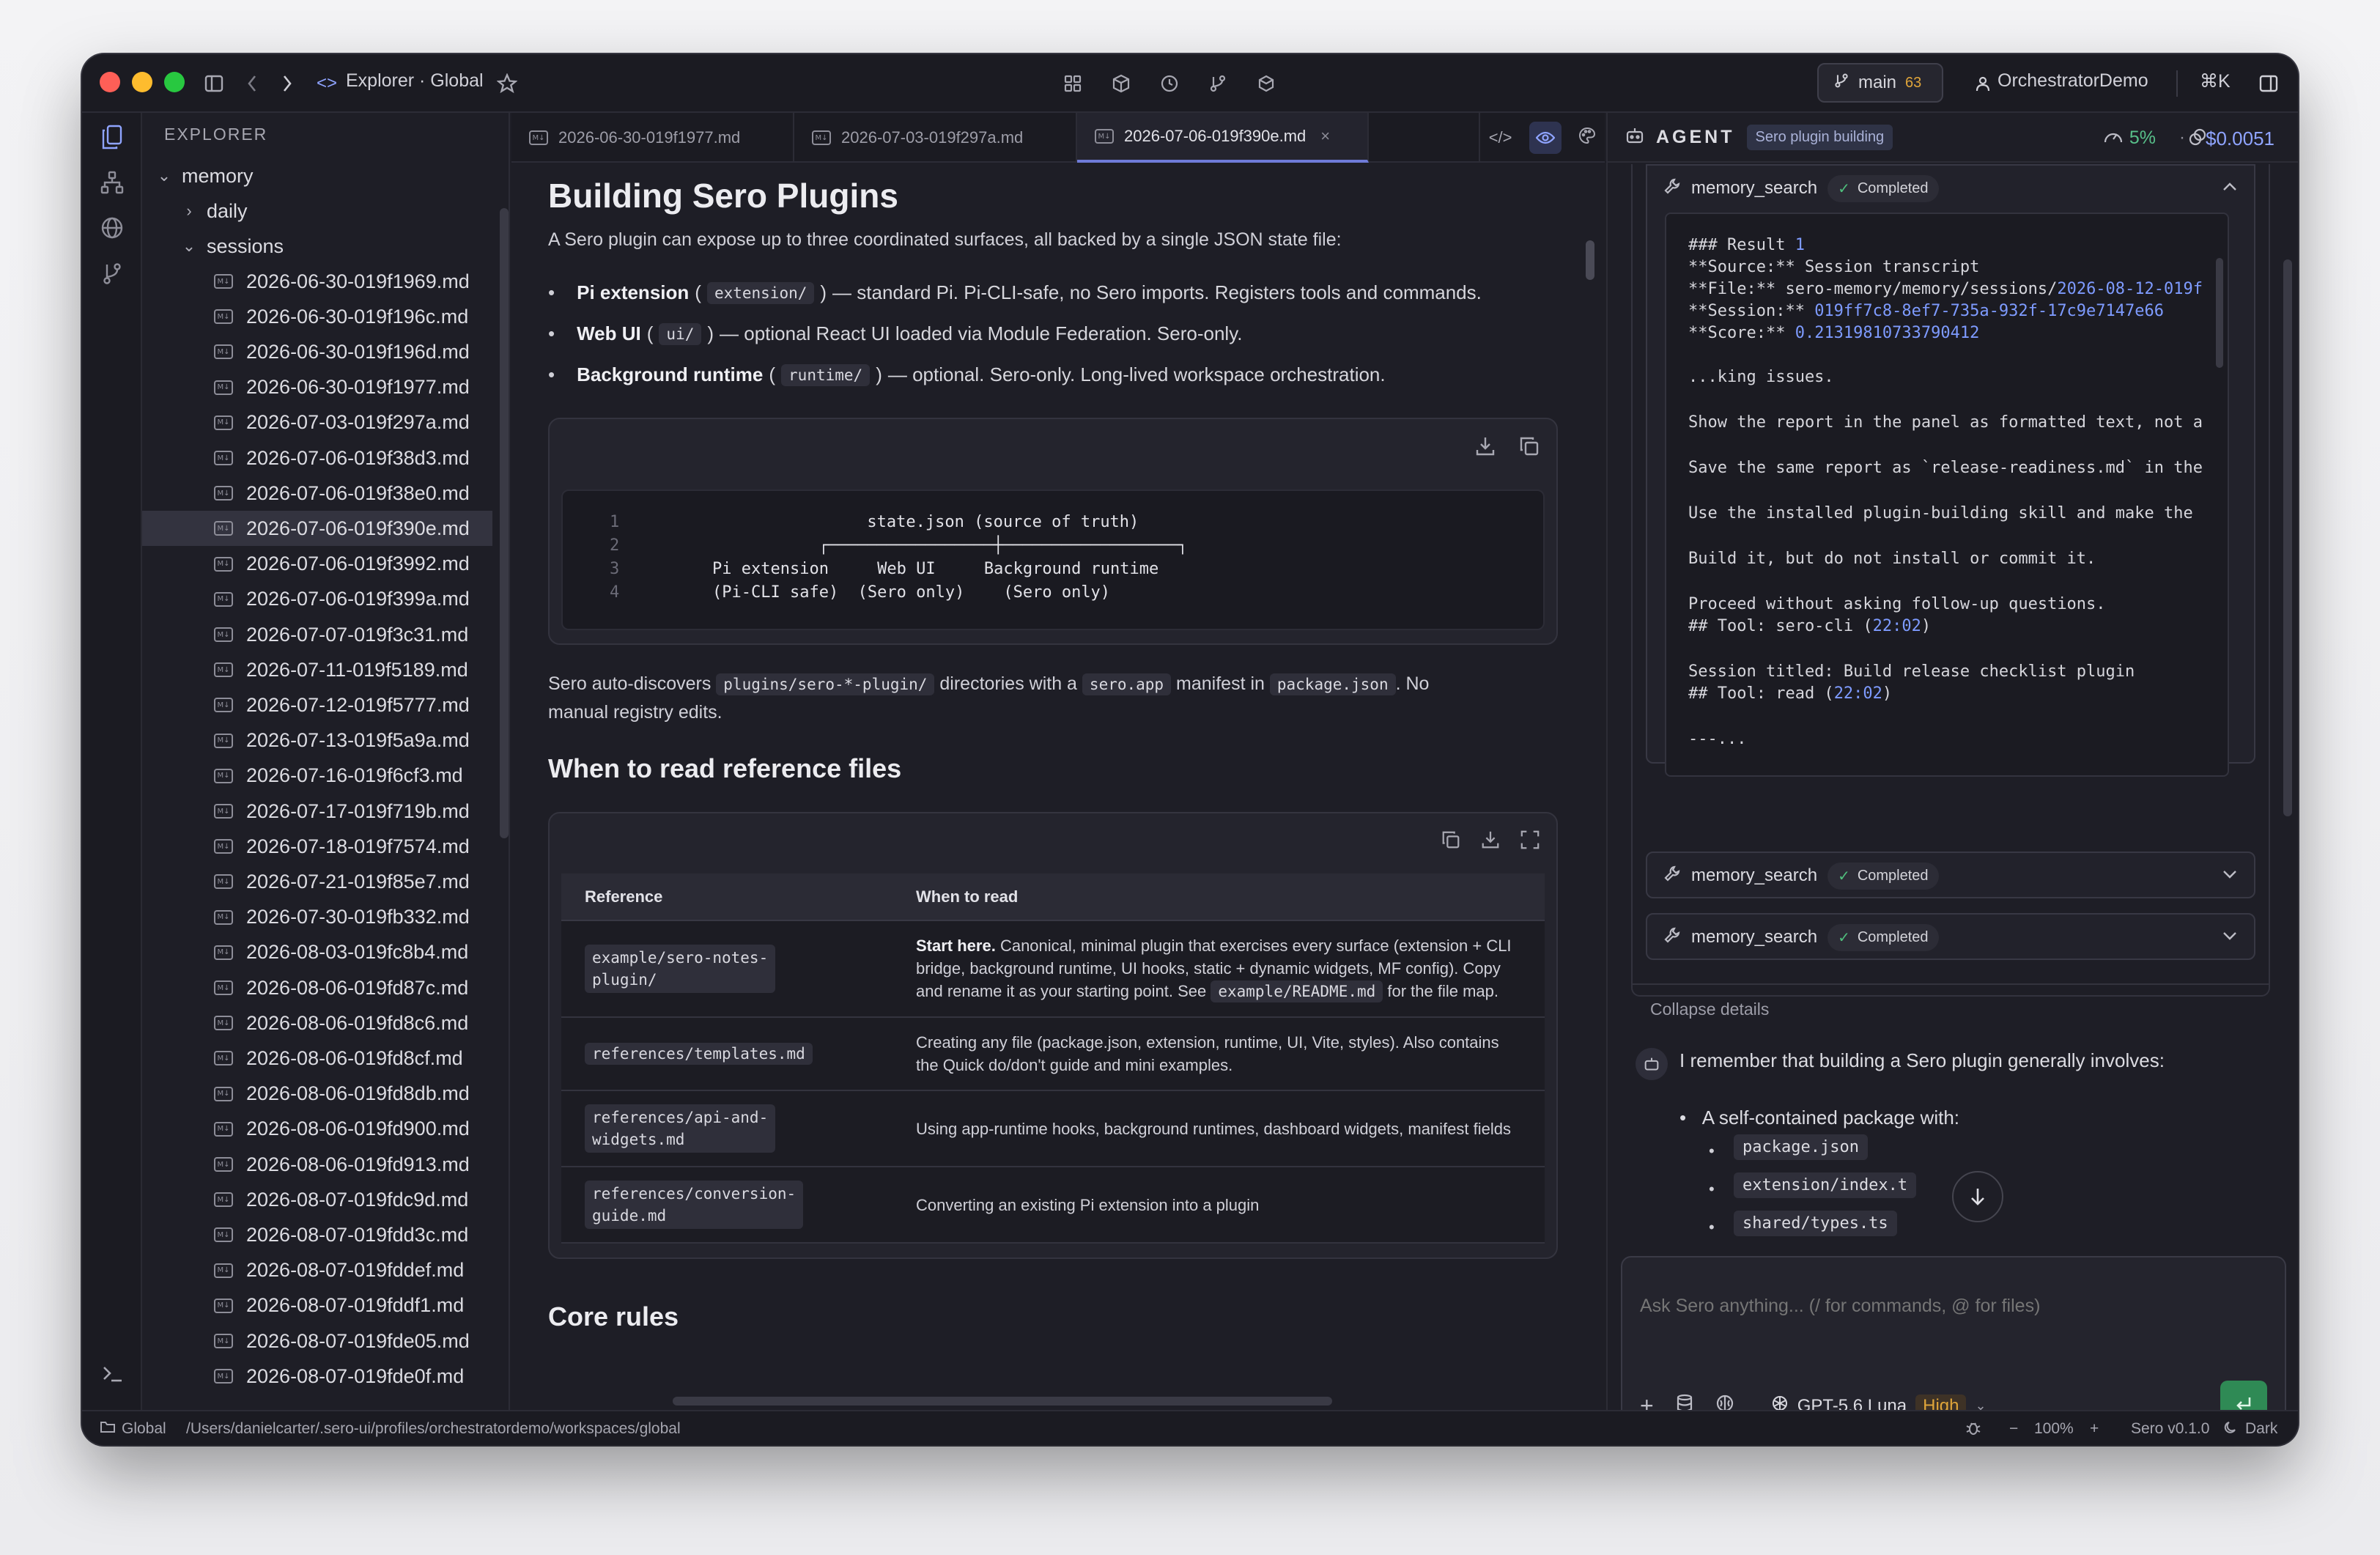  What do you see at coordinates (317, 599) in the screenshot?
I see `file-item: M↓ 2026-07-06-019f399a.md` at bounding box center [317, 599].